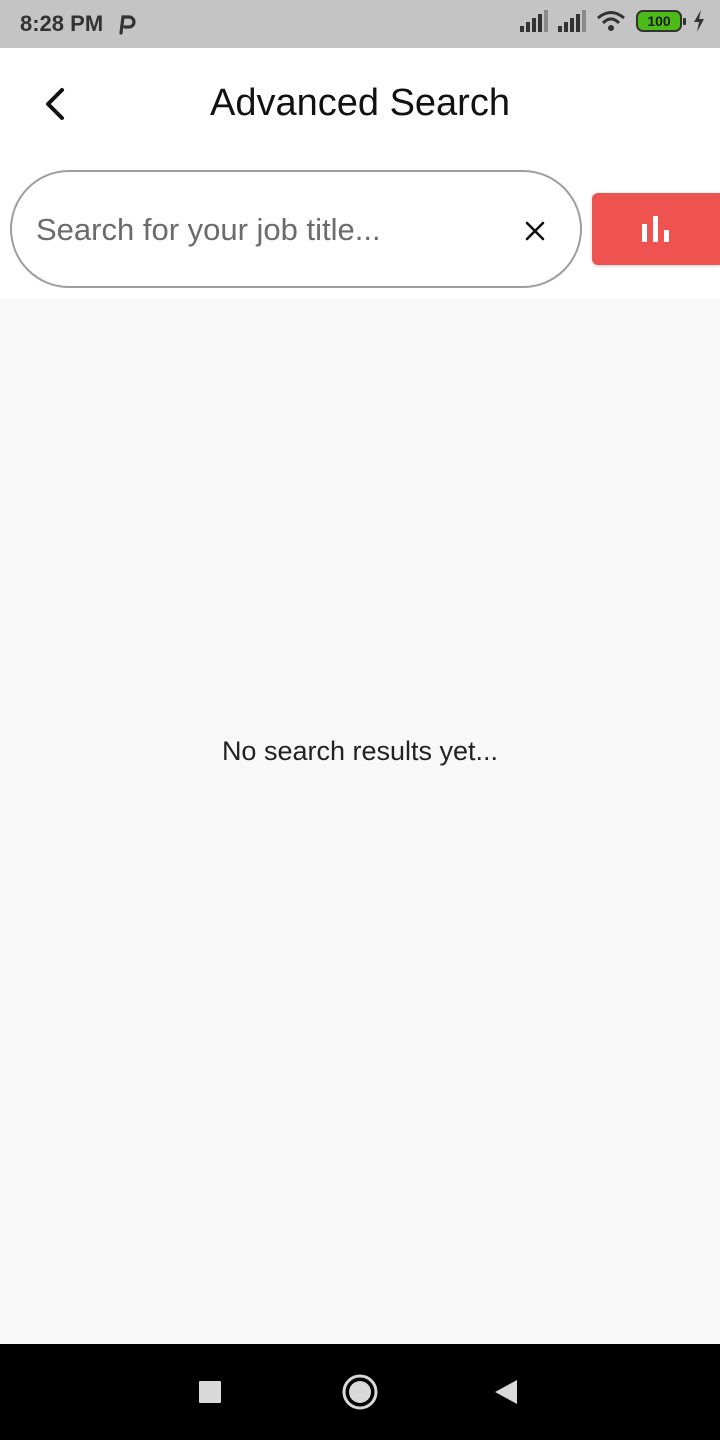 The height and width of the screenshot is (1440, 720). I want to click on search-input, so click(266, 230).